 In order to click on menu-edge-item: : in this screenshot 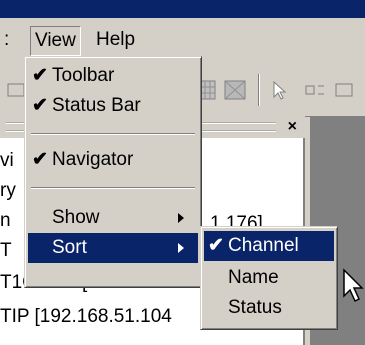, I will do `click(6, 40)`.